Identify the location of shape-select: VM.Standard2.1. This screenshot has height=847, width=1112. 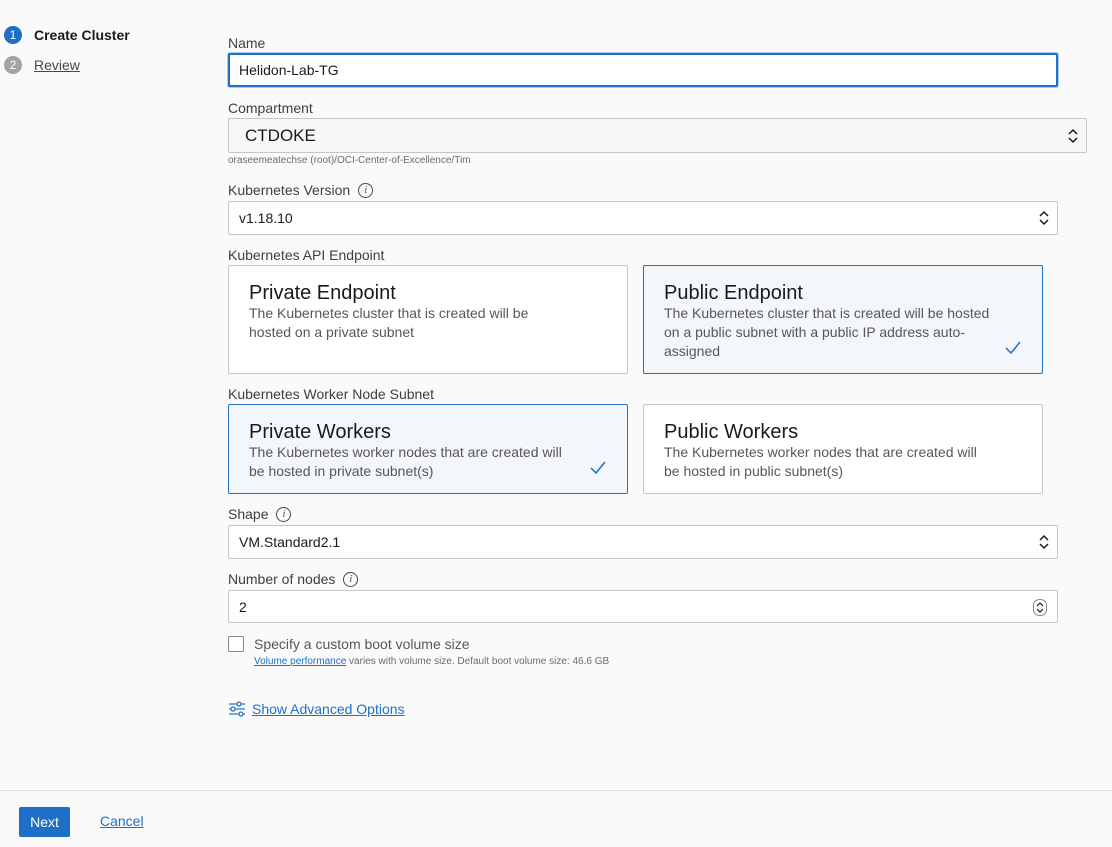
(643, 542).